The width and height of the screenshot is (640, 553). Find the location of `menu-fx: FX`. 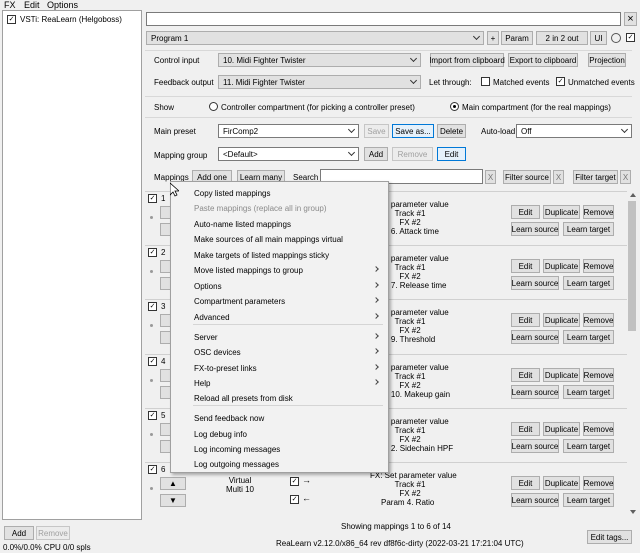

menu-fx: FX is located at coordinates (10, 5).